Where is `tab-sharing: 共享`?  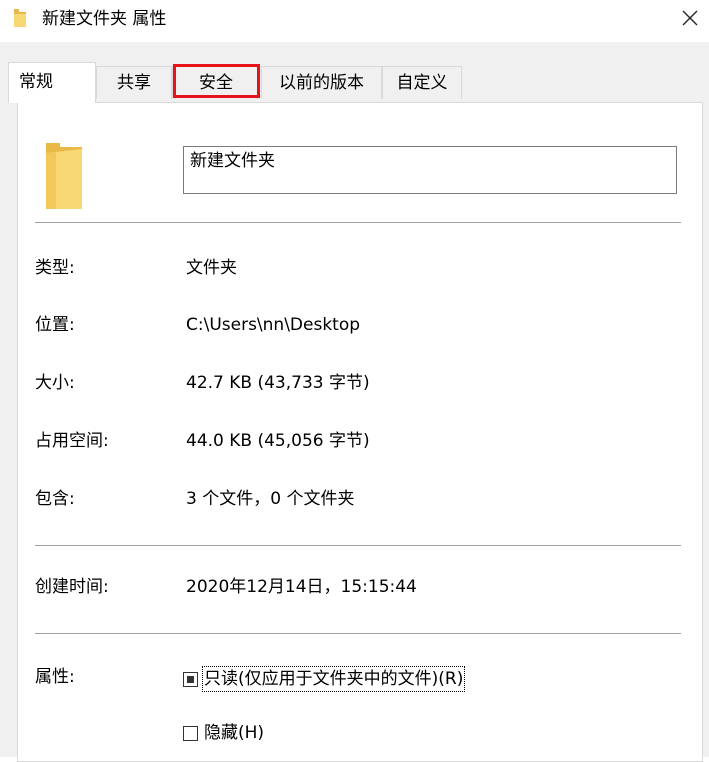 tab-sharing: 共享 is located at coordinates (134, 82).